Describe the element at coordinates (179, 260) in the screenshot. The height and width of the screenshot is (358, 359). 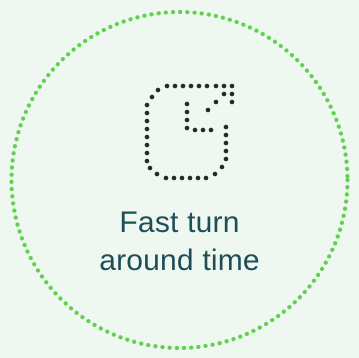
I see `caption-line-2: around time` at that location.